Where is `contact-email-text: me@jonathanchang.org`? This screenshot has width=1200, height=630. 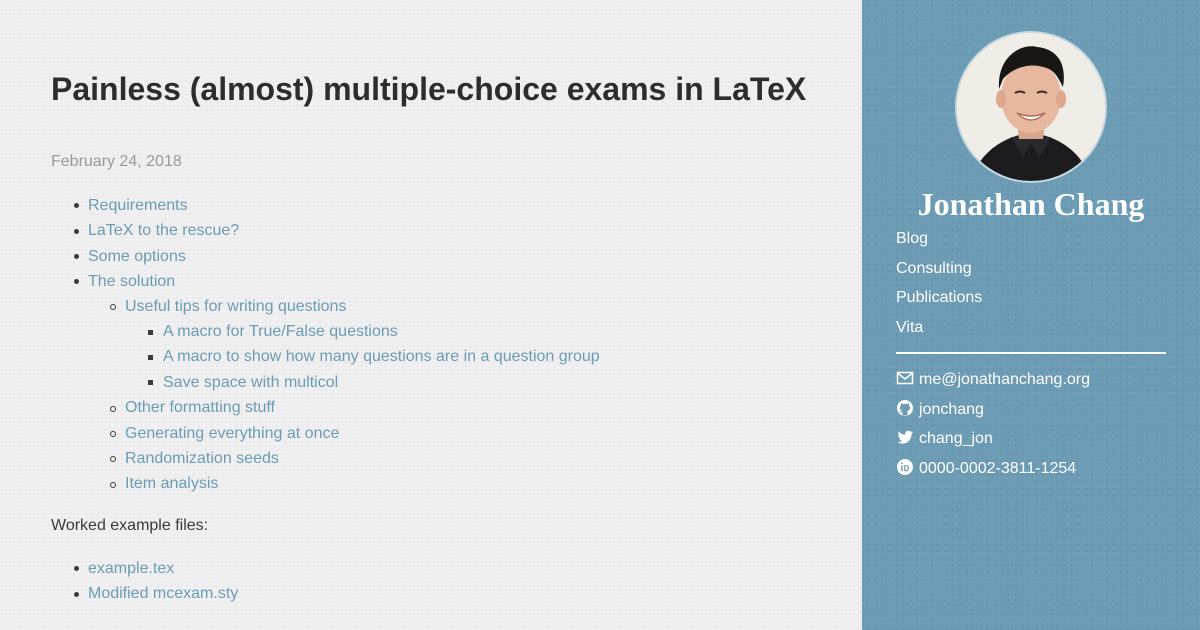
contact-email-text: me@jonathanchang.org is located at coordinates (1005, 379).